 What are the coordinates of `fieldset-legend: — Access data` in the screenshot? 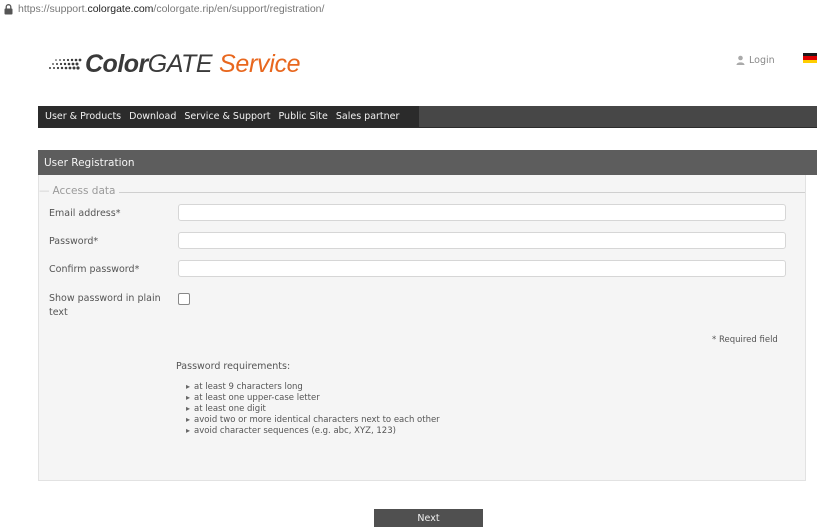 It's located at (79, 191).